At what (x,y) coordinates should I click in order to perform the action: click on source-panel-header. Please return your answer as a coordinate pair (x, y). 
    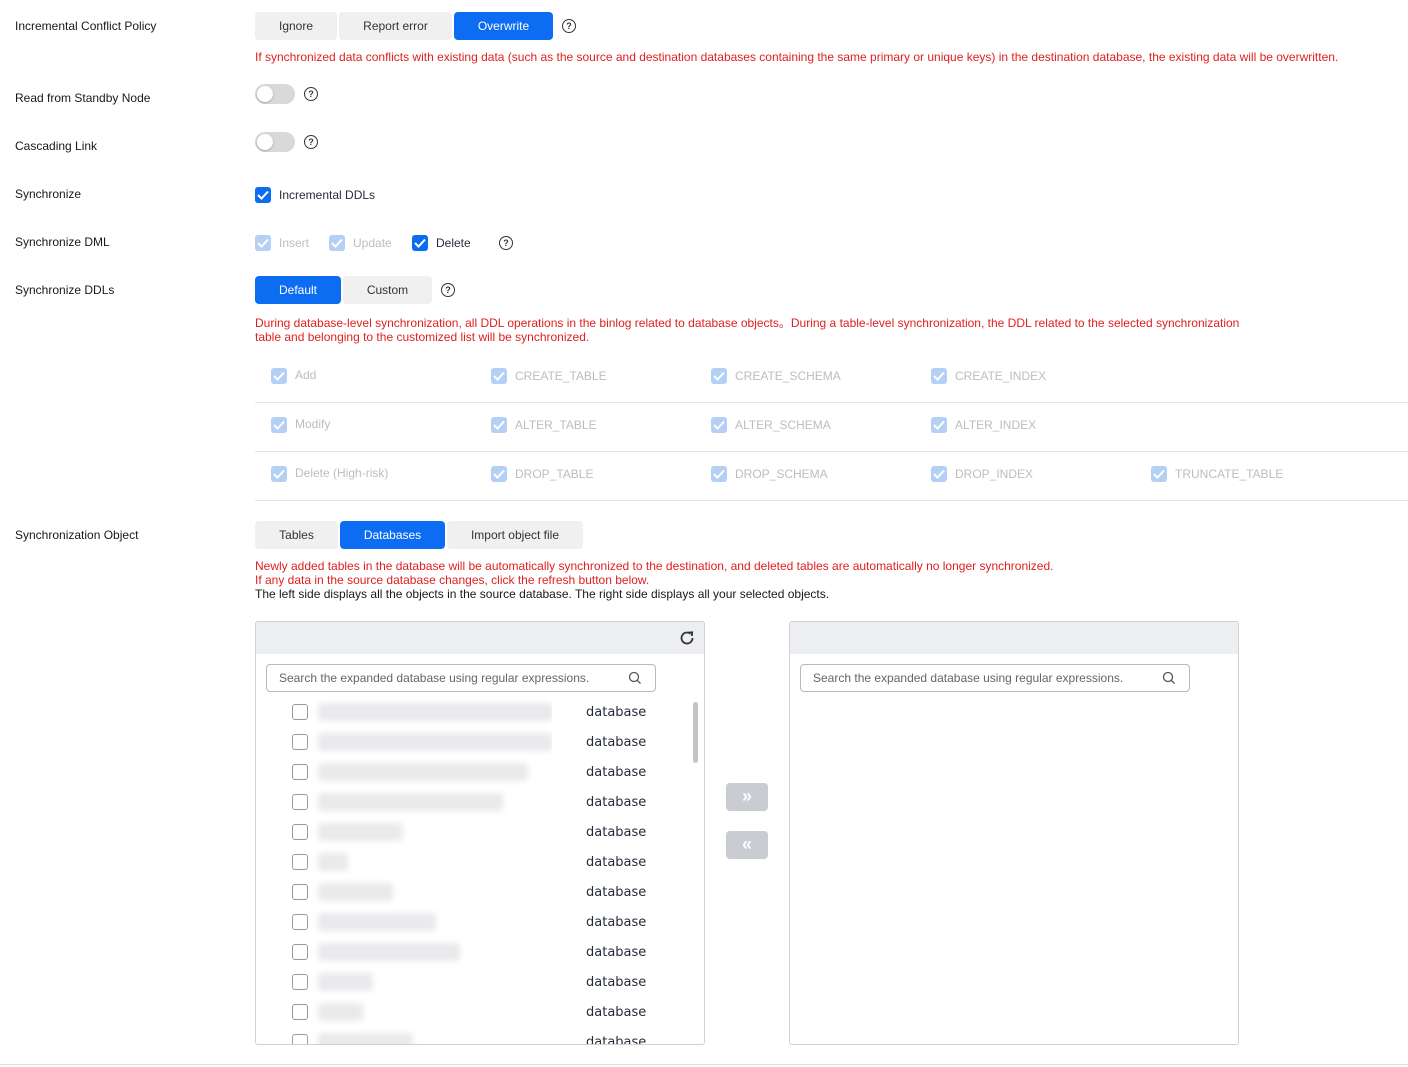
    Looking at the image, I should click on (480, 638).